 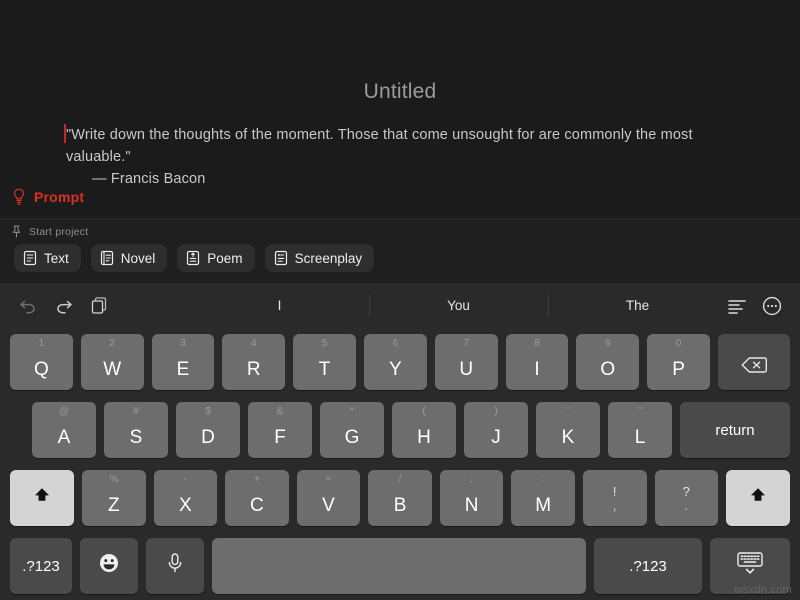 What do you see at coordinates (281, 258) in the screenshot?
I see `screenplay-document-icon` at bounding box center [281, 258].